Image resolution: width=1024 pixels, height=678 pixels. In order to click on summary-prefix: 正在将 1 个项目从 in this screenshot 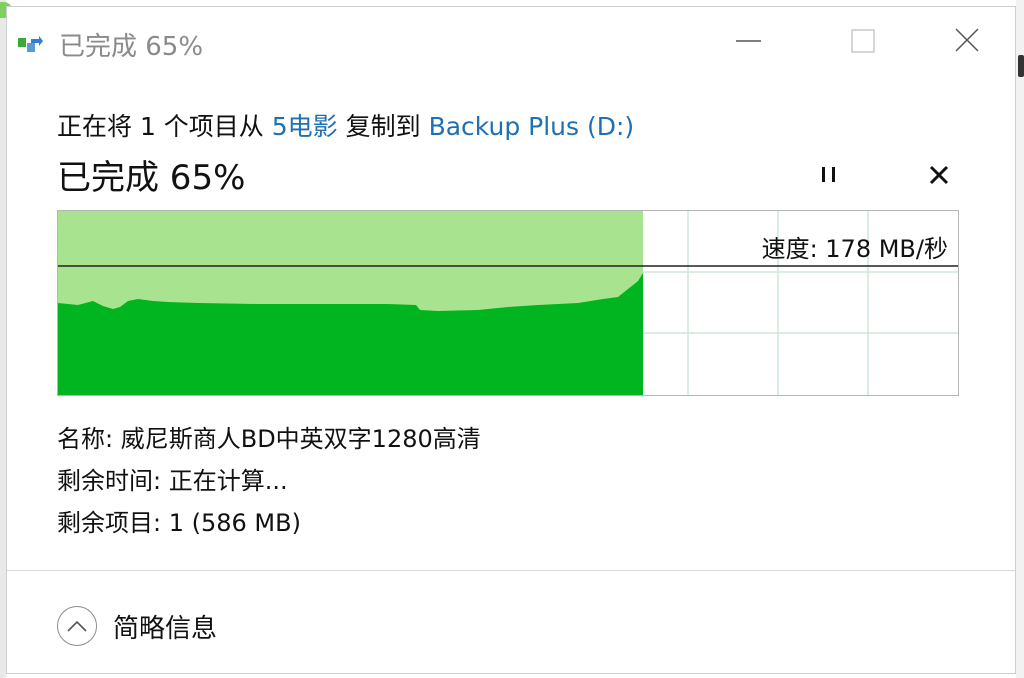, I will do `click(164, 126)`.